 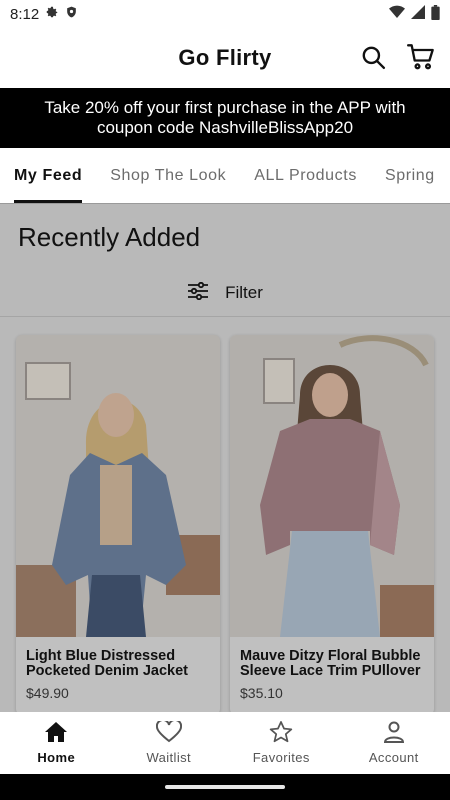 I want to click on tab-shop-the-look: Shop The Look, so click(x=168, y=175).